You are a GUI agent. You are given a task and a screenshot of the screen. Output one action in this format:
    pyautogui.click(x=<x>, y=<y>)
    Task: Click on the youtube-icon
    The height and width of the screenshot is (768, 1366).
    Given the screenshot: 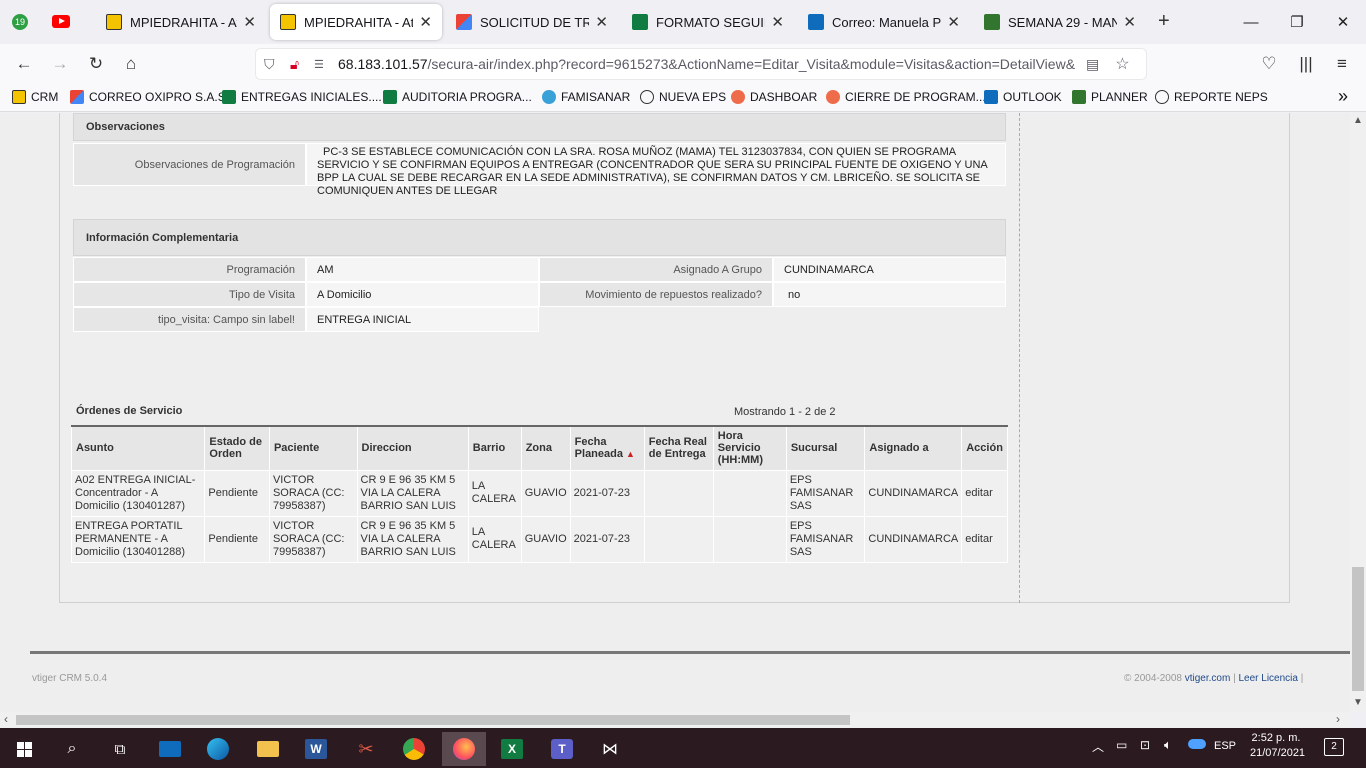 What is the action you would take?
    pyautogui.click(x=61, y=21)
    